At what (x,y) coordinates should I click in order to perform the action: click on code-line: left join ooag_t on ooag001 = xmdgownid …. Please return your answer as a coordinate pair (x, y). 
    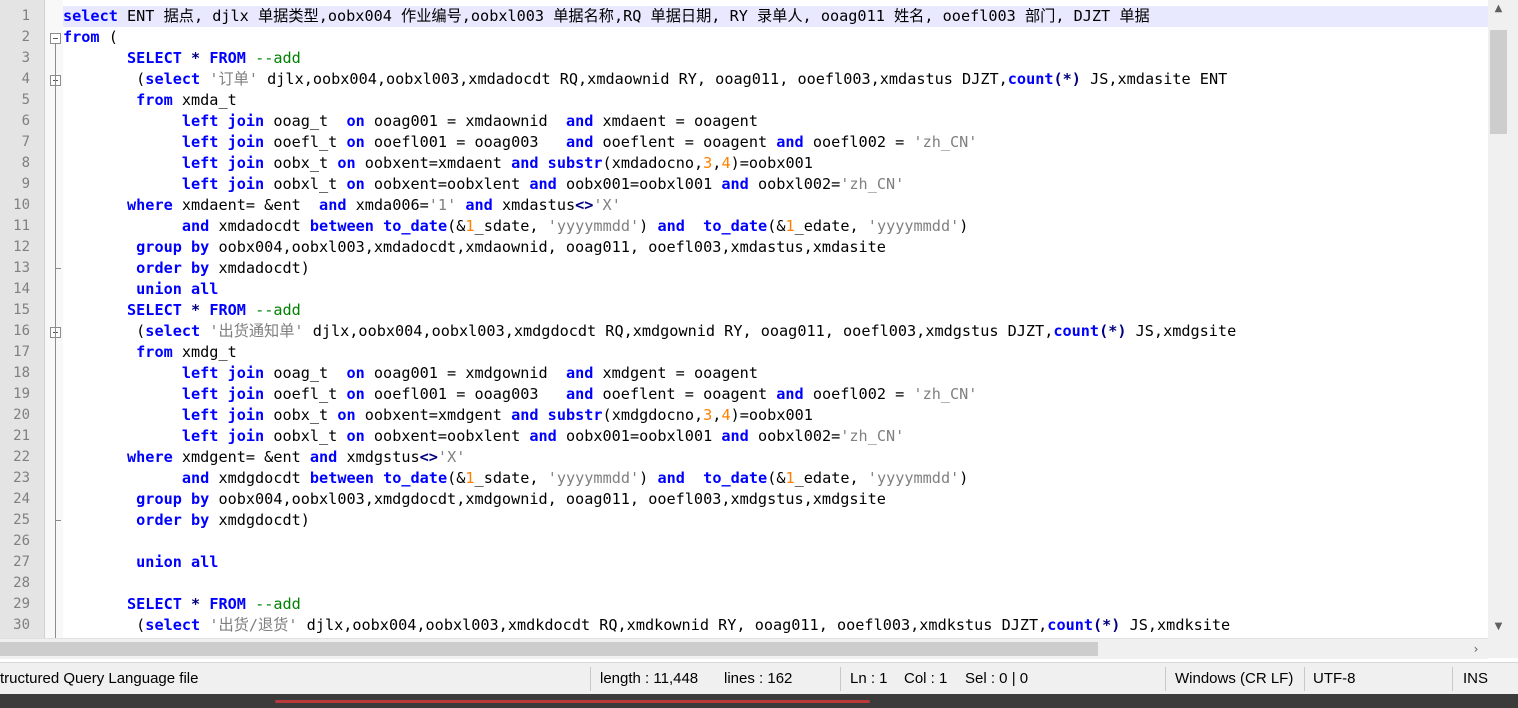
    Looking at the image, I should click on (410, 373).